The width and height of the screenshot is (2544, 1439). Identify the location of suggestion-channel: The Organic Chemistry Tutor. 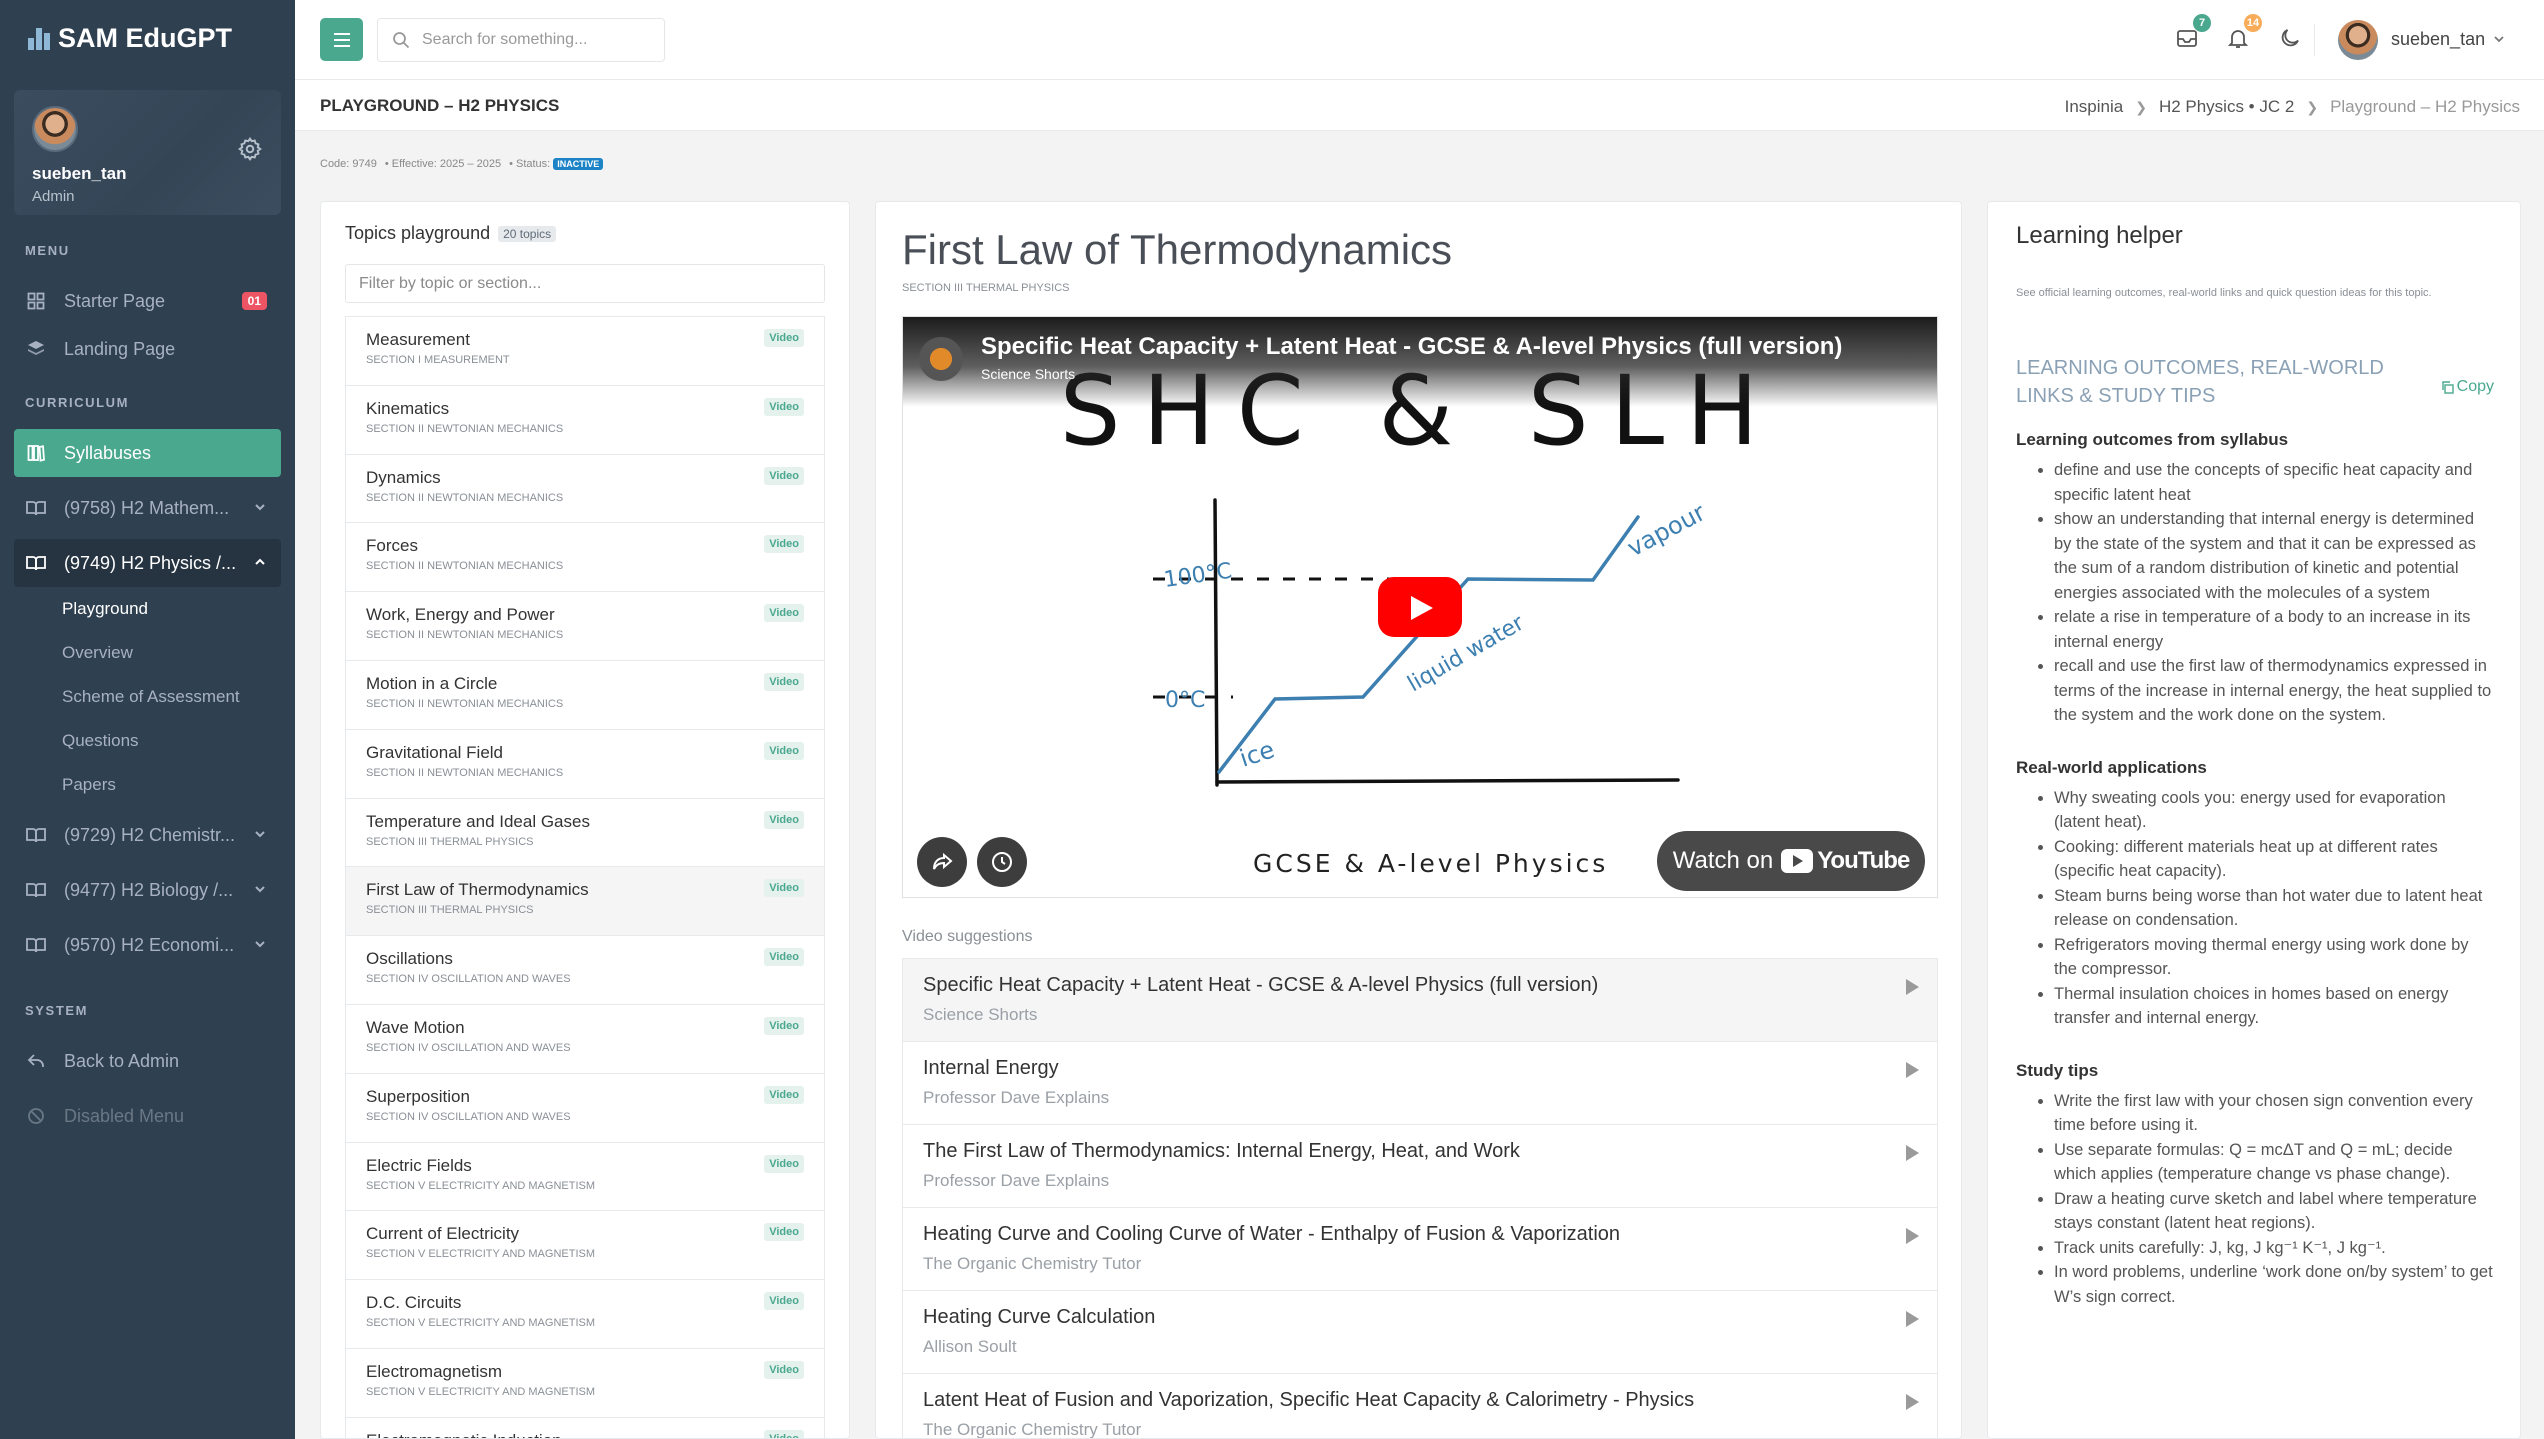
(1032, 1429).